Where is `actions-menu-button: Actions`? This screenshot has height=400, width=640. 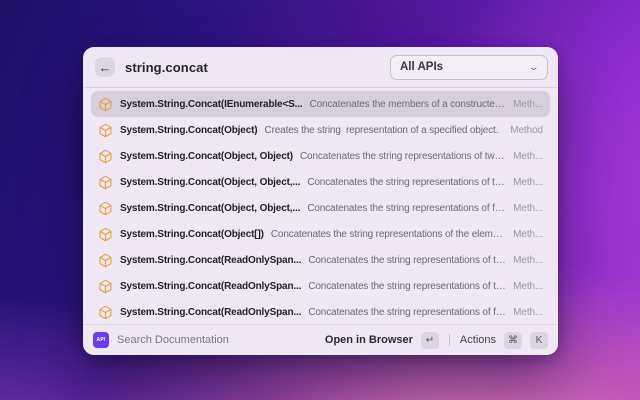
actions-menu-button: Actions is located at coordinates (478, 340).